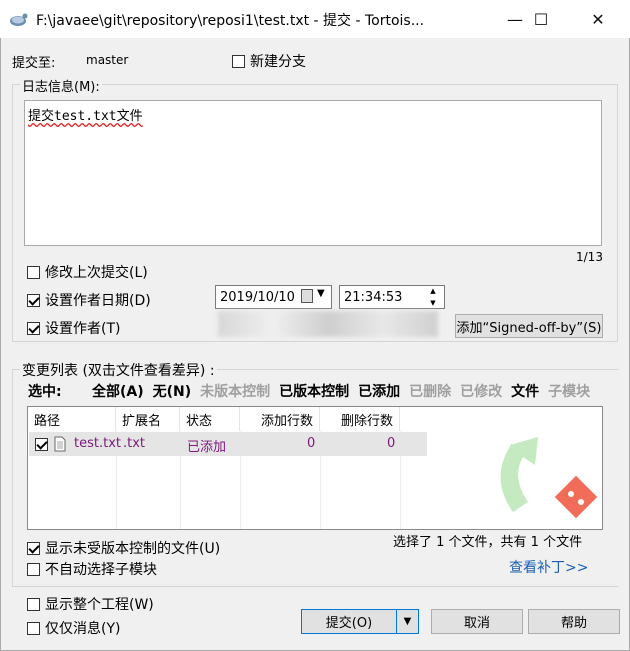 The image size is (630, 651). What do you see at coordinates (96, 273) in the screenshot?
I see `amend-label: 修改上次提交(L)` at bounding box center [96, 273].